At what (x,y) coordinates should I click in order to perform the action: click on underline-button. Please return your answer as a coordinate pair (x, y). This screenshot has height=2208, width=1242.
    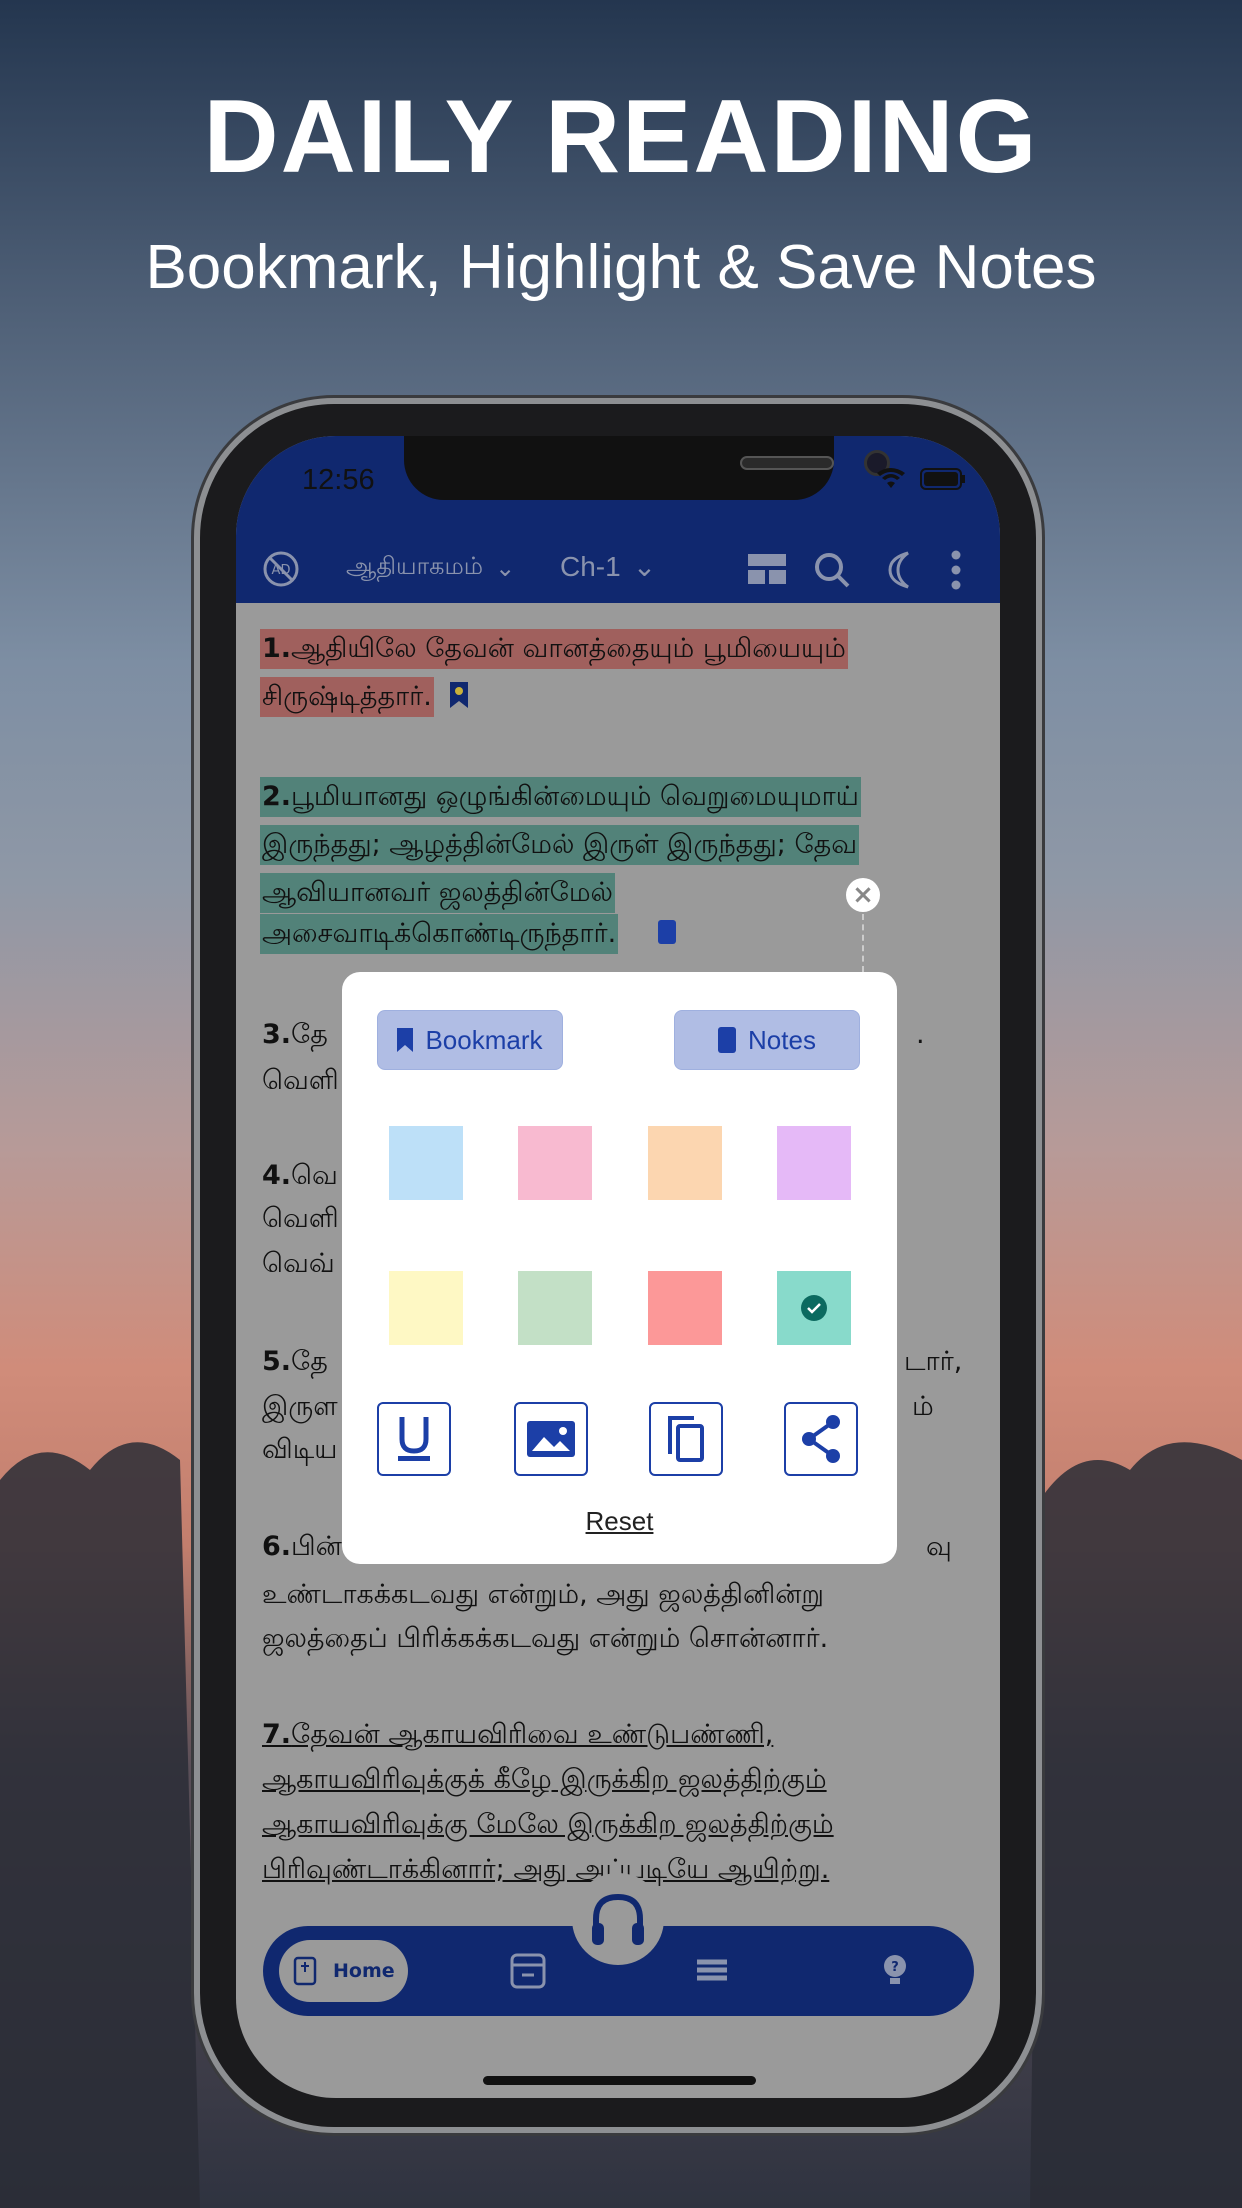
    Looking at the image, I should click on (414, 1439).